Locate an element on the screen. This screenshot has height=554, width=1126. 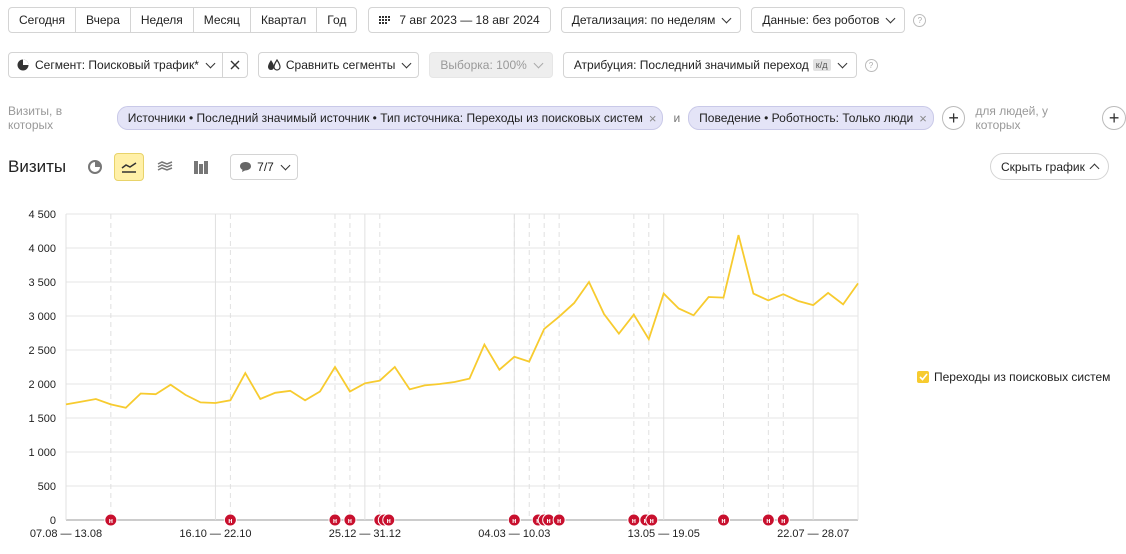
filter-chip-label: Поведение • Роботность: Только люди is located at coordinates (806, 118).